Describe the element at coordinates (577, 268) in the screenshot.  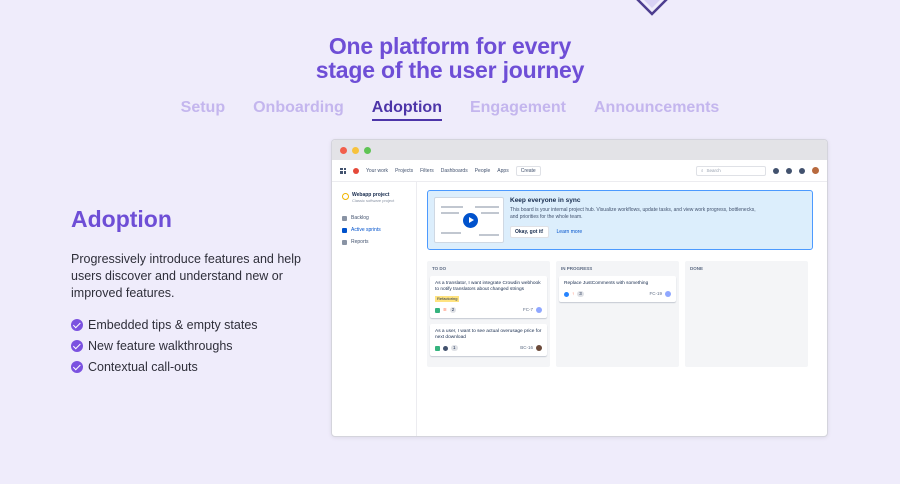
I see `column-title: IN PROGRESS` at that location.